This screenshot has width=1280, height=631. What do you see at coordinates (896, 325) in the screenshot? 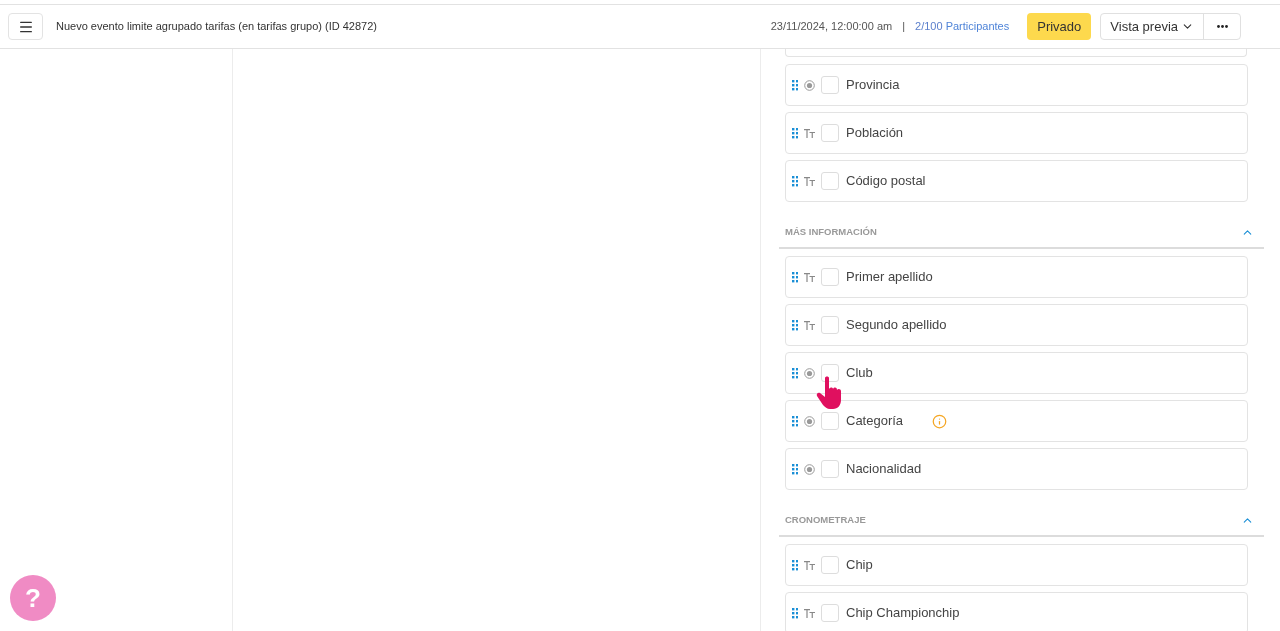
I see `field-label: Segundo apellido` at bounding box center [896, 325].